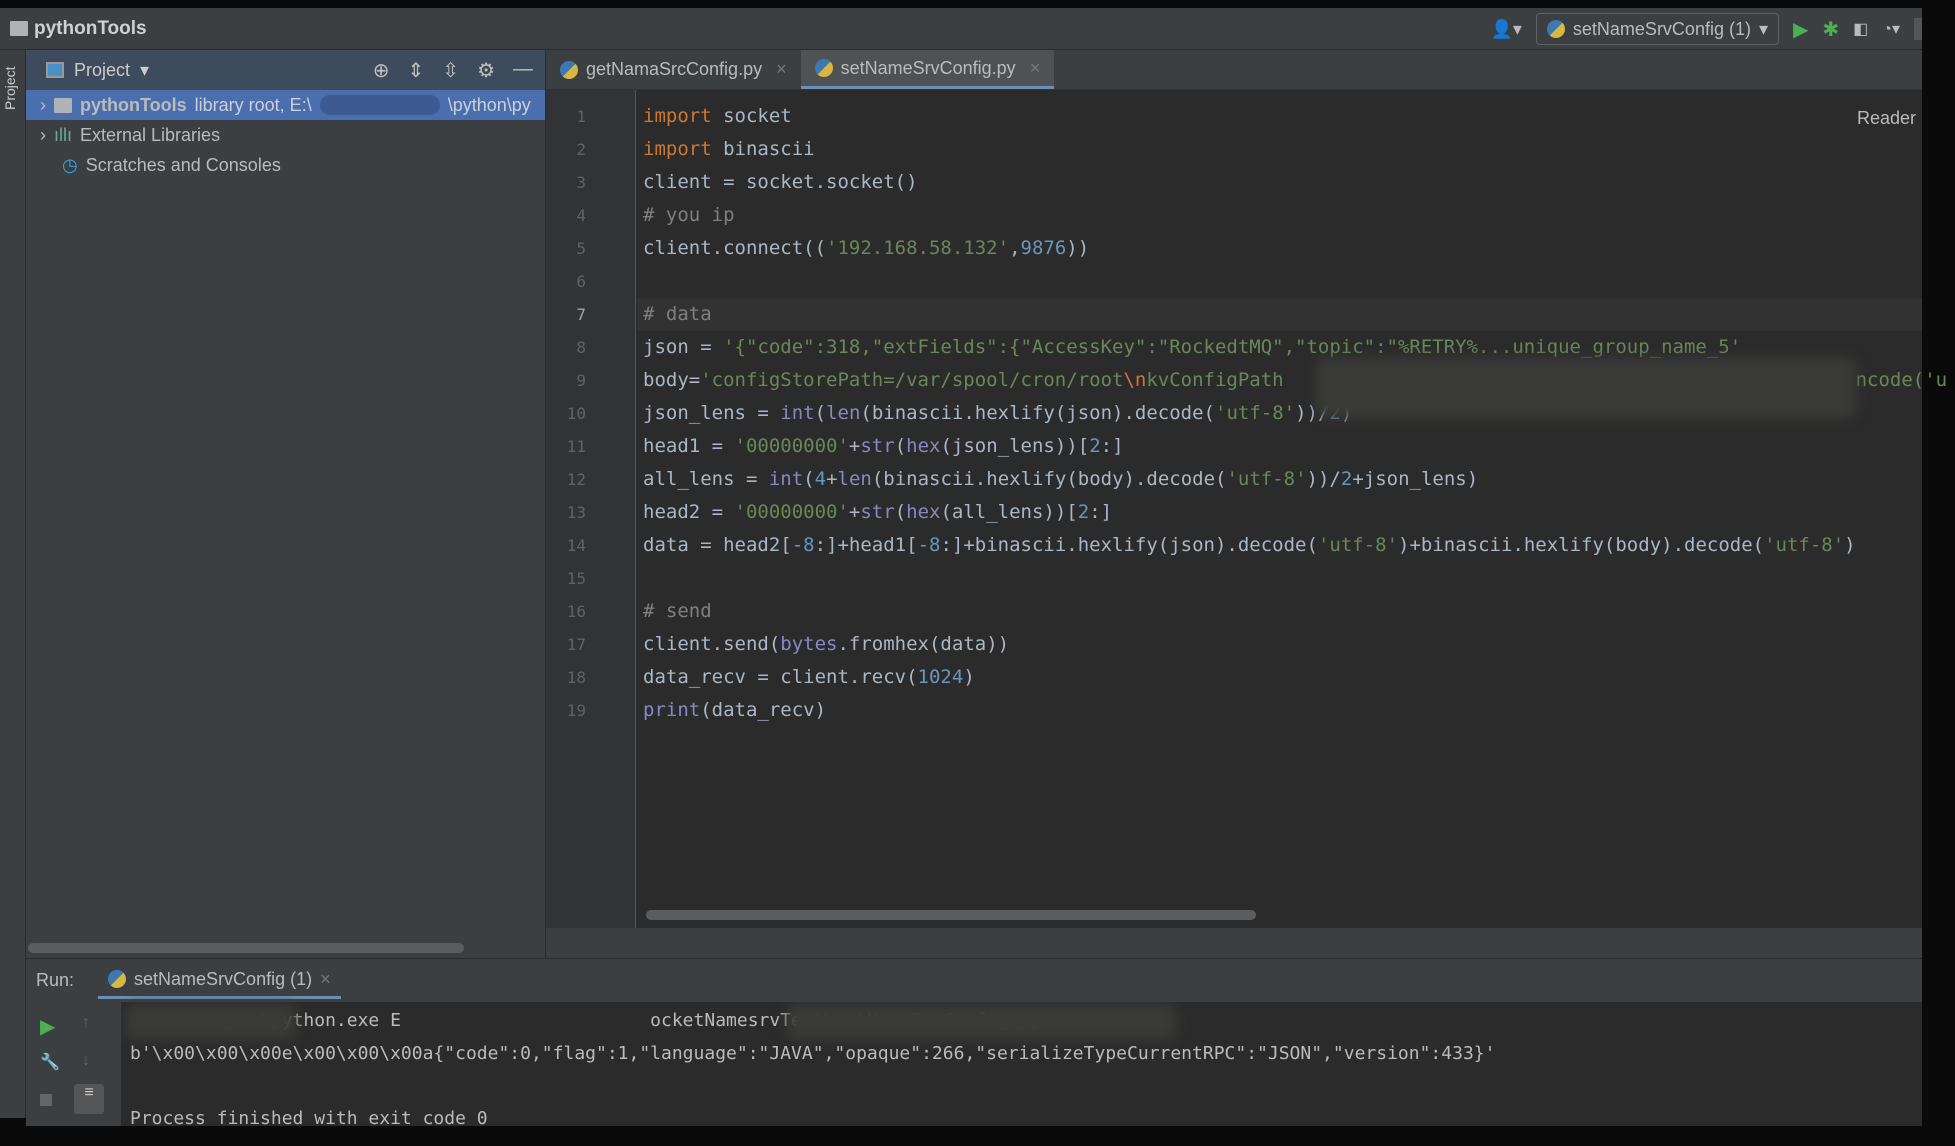 Image resolution: width=1955 pixels, height=1146 pixels. What do you see at coordinates (90, 28) in the screenshot?
I see `project-title: pythonTools` at bounding box center [90, 28].